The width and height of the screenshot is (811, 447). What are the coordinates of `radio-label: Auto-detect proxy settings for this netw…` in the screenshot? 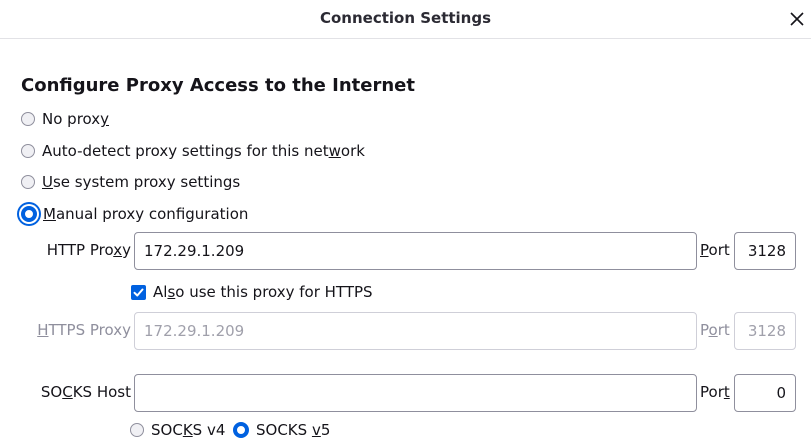 It's located at (203, 151).